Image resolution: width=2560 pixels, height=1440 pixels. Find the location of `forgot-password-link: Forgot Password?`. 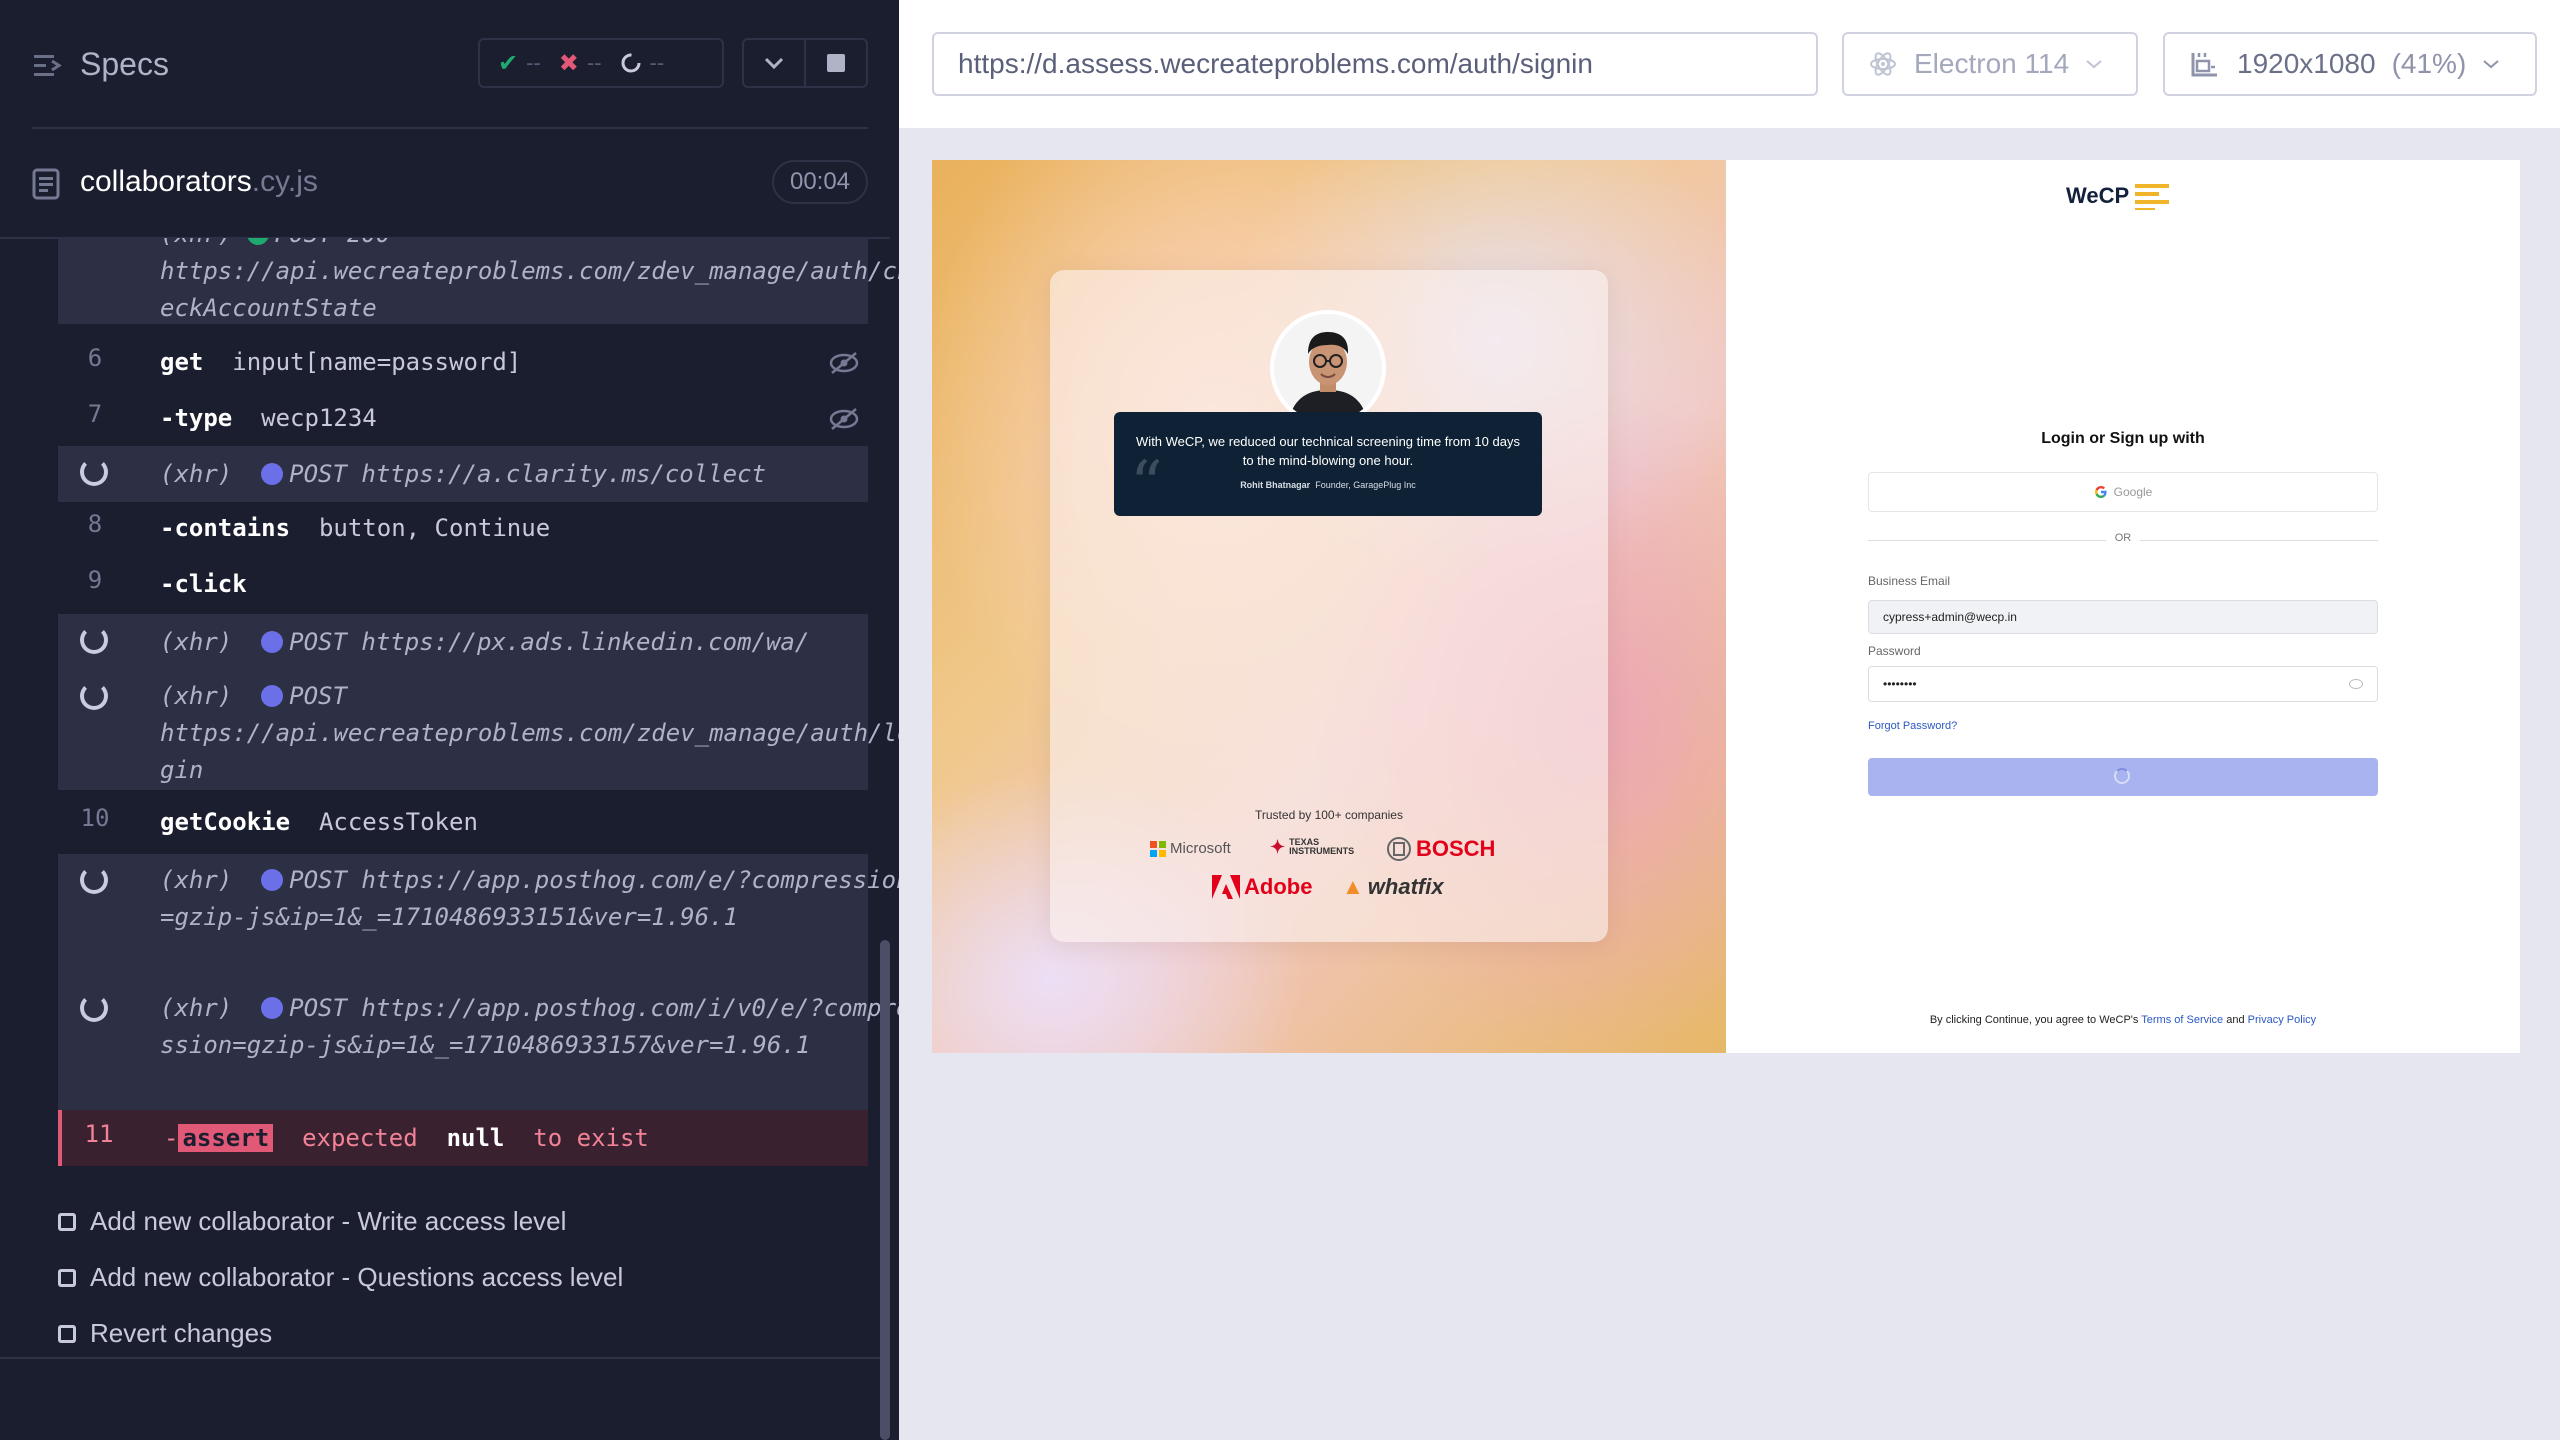

forgot-password-link: Forgot Password? is located at coordinates (1912, 726).